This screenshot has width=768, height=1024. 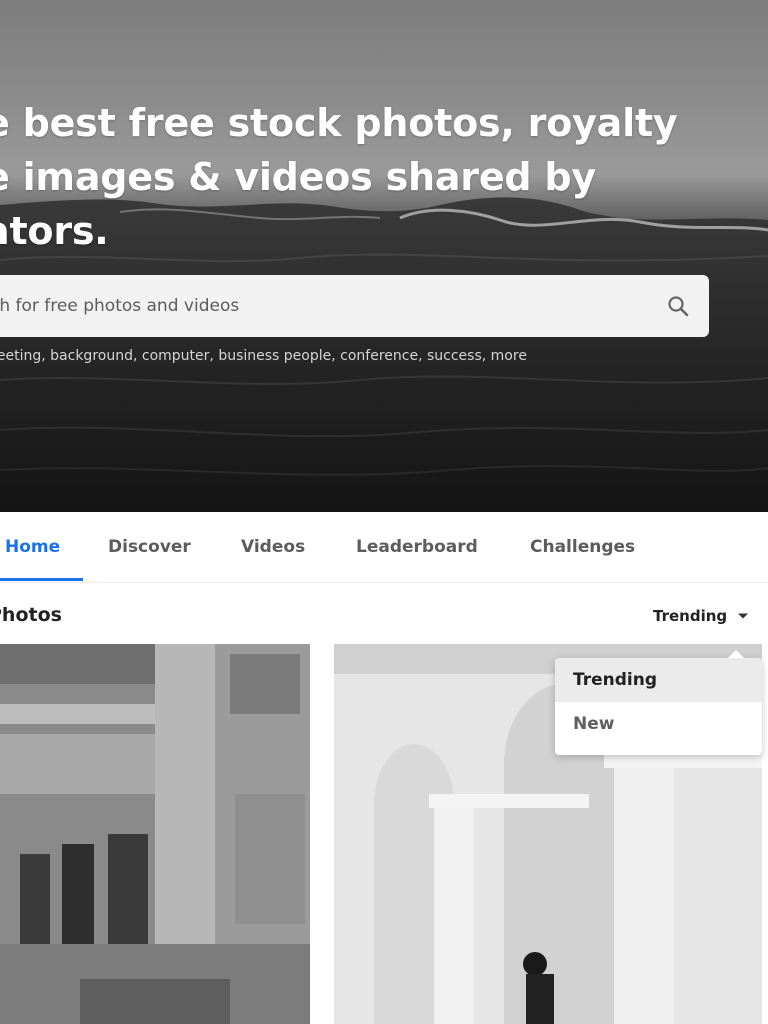 What do you see at coordinates (273, 547) in the screenshot?
I see `tab-videos: Videos` at bounding box center [273, 547].